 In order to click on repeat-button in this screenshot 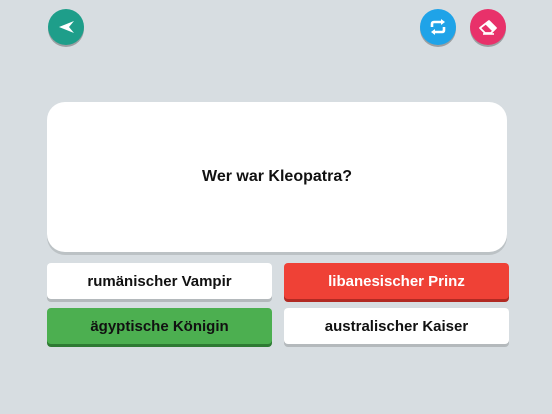, I will do `click(438, 27)`.